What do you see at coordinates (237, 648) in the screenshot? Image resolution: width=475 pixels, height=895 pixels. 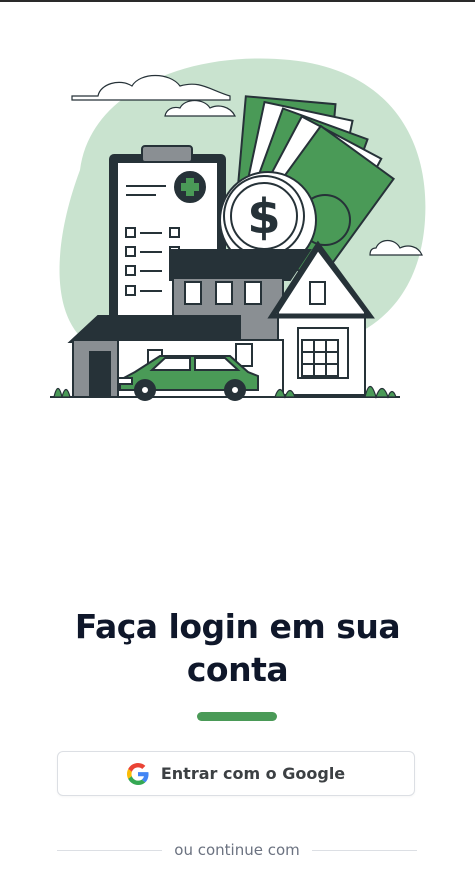 I see `page-title: Faça login em sua conta` at bounding box center [237, 648].